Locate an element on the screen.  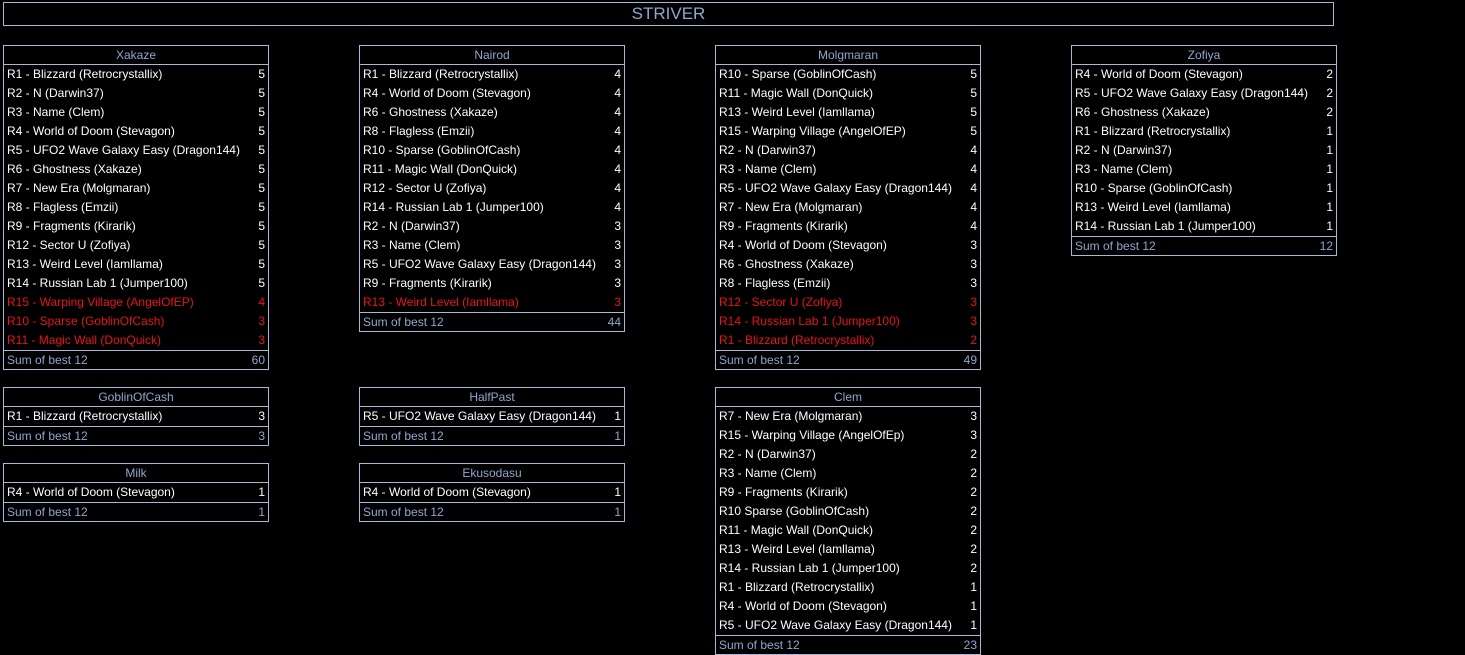
score-row: R4 - World of Doom (Stevagon) 3 is located at coordinates (848, 245).